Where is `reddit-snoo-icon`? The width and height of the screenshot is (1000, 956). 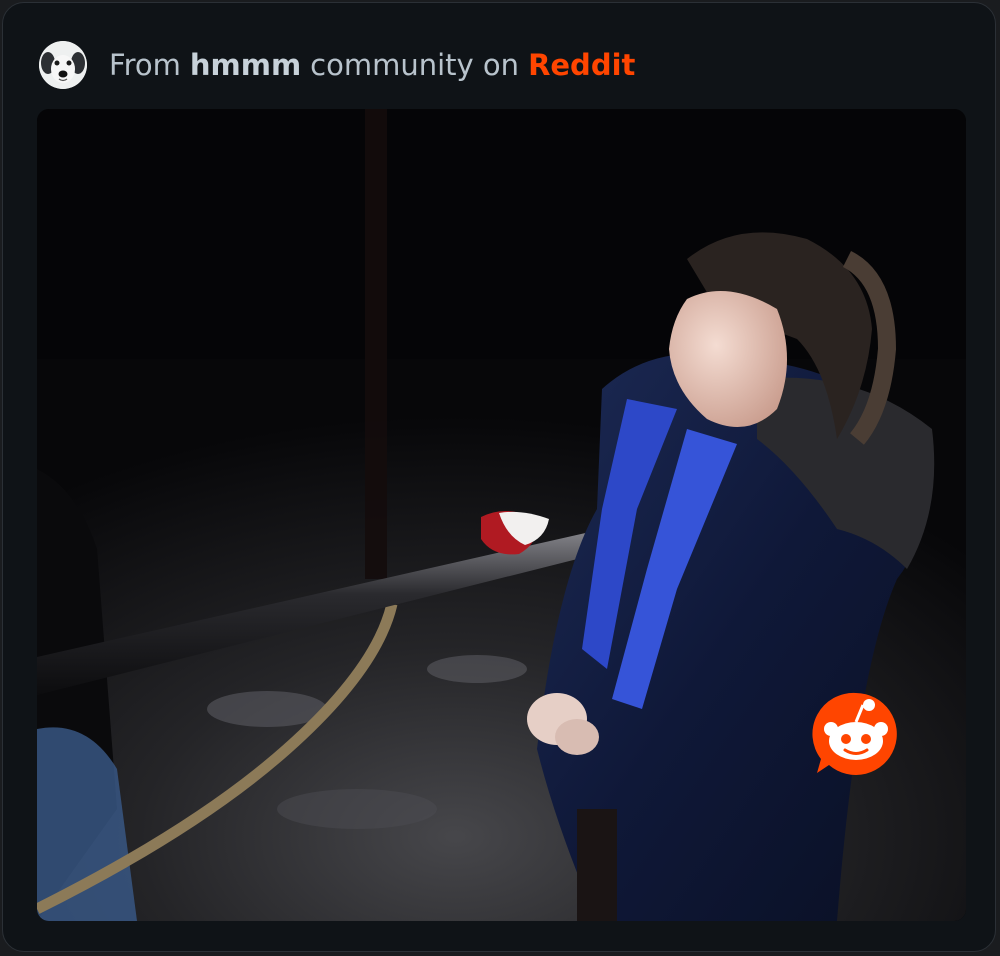
reddit-snoo-icon is located at coordinates (856, 734).